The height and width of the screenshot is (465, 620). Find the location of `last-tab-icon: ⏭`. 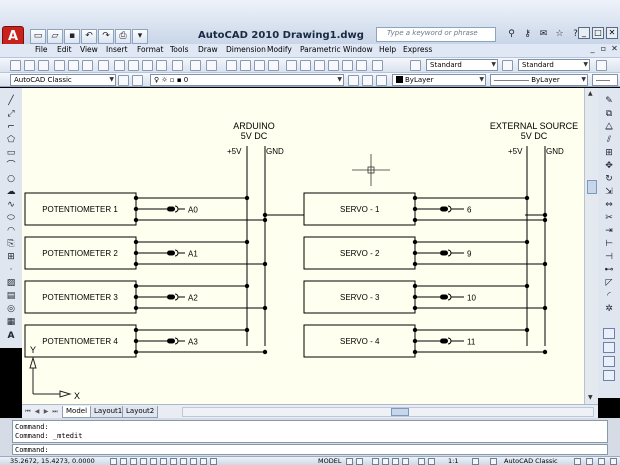

last-tab-icon: ⏭ is located at coordinates (55, 411).